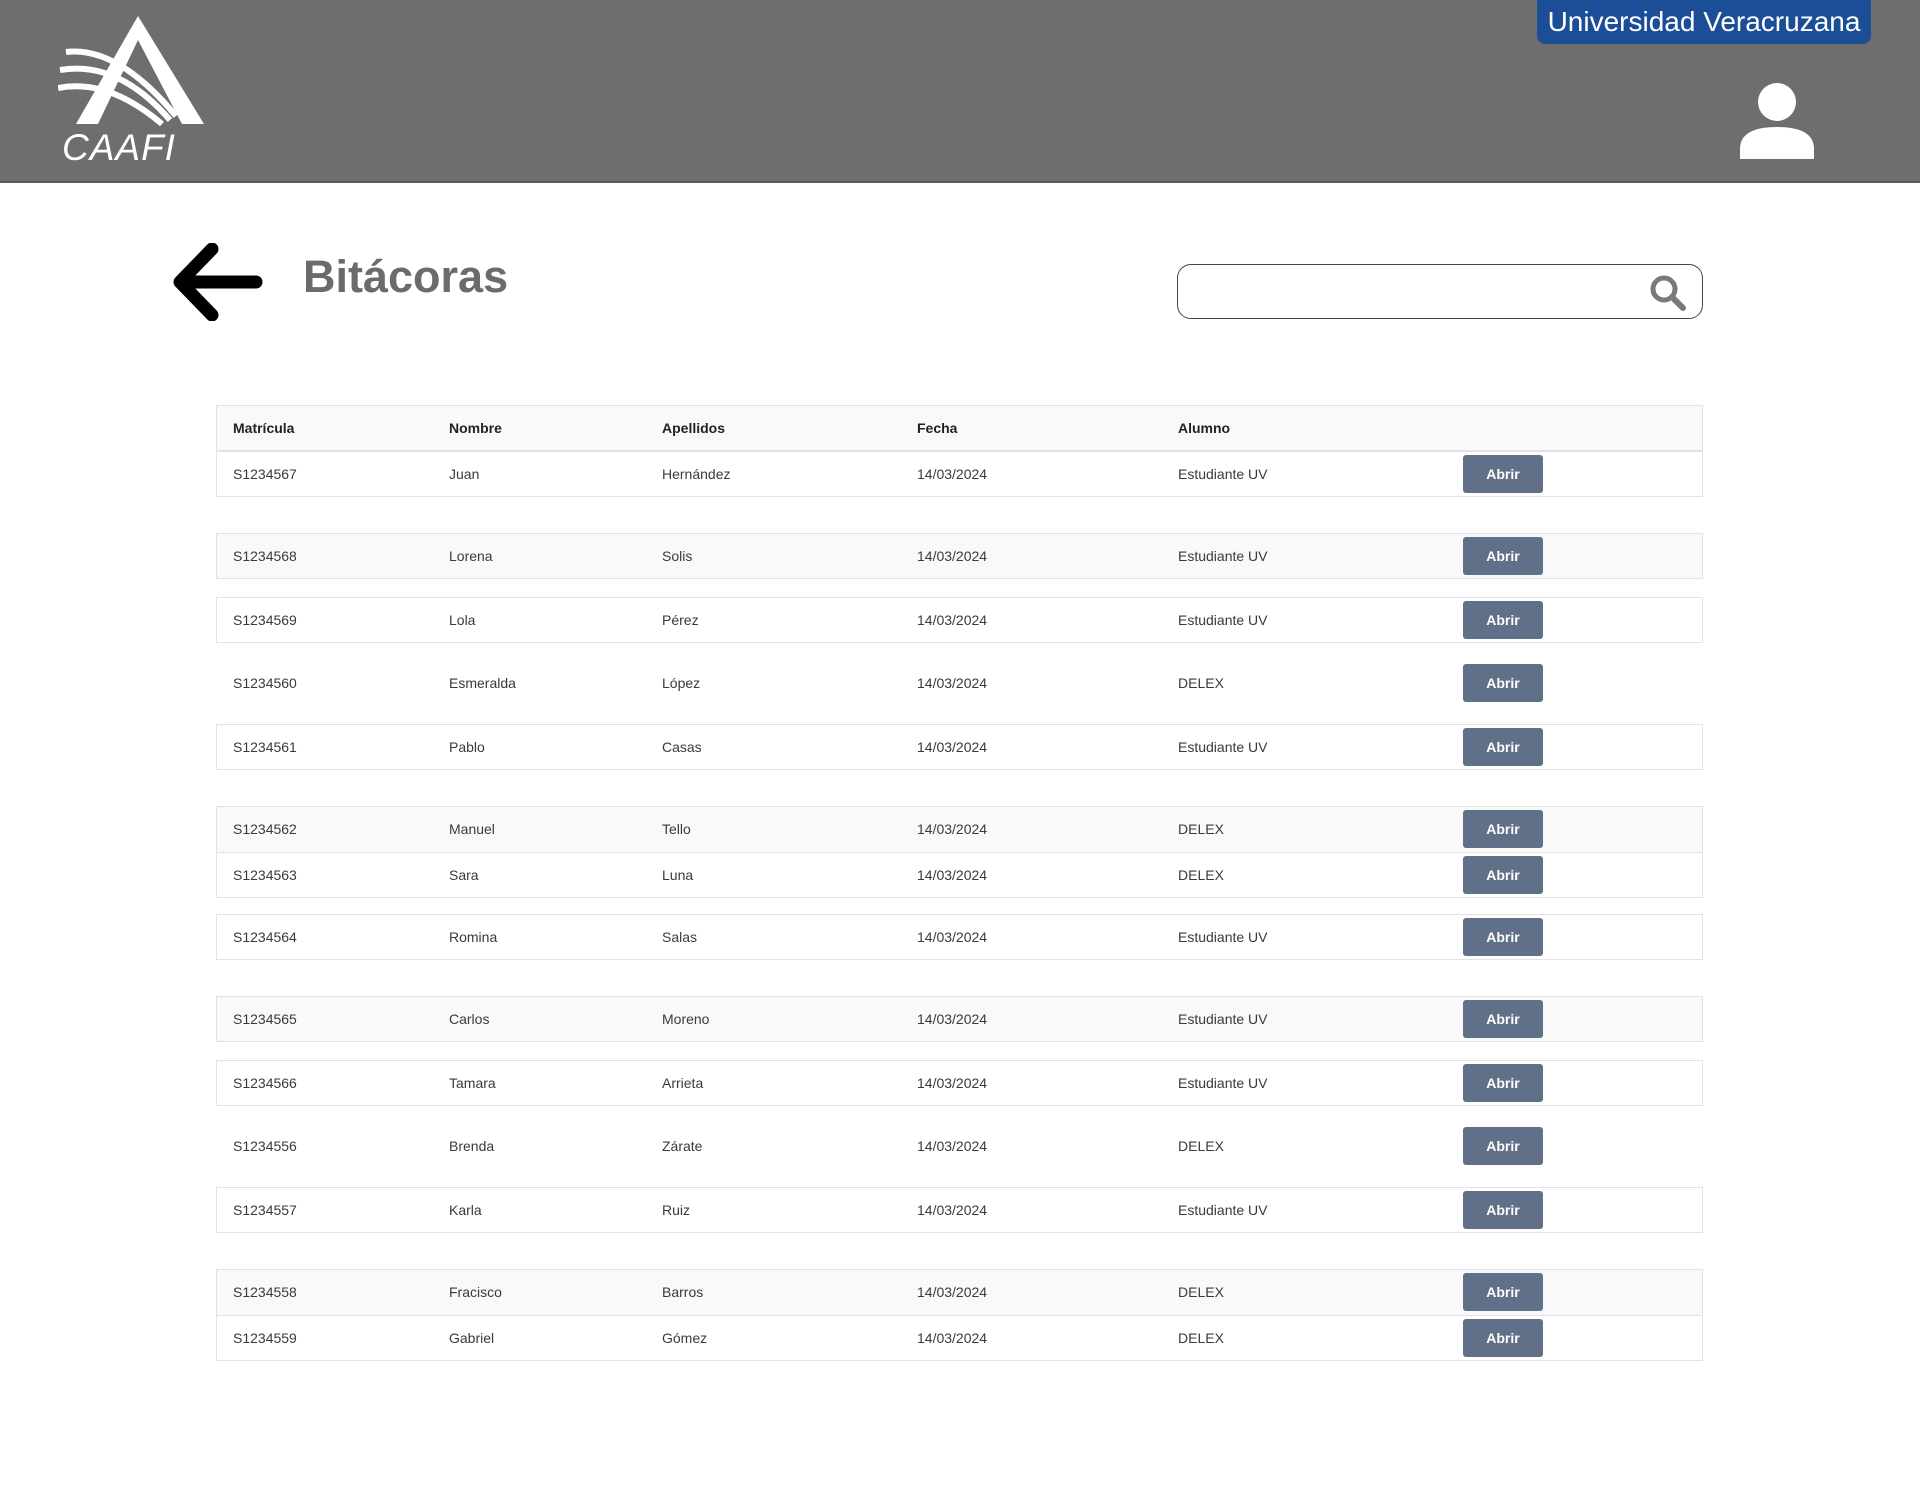 The height and width of the screenshot is (1511, 1920). I want to click on page-title: Bitácoras, so click(406, 276).